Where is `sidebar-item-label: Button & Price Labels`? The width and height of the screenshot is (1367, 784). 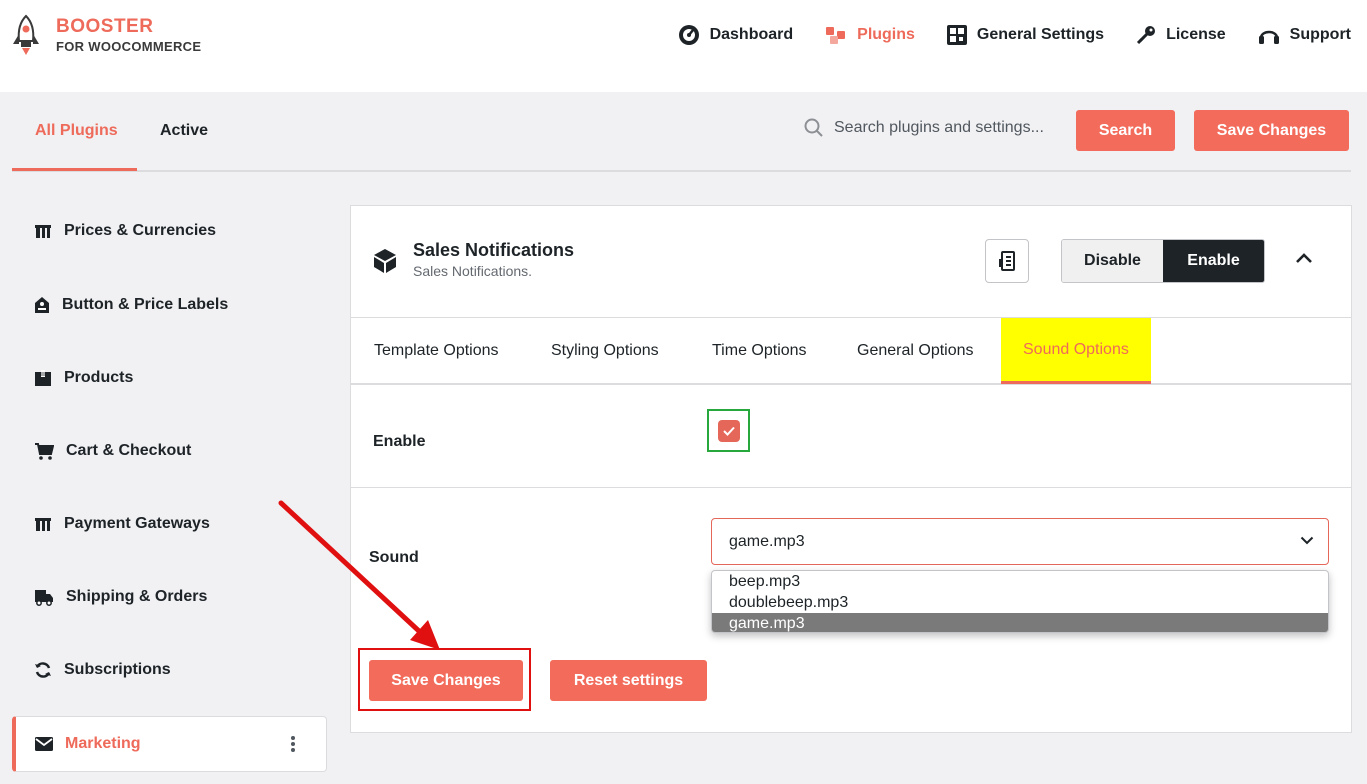 sidebar-item-label: Button & Price Labels is located at coordinates (145, 304).